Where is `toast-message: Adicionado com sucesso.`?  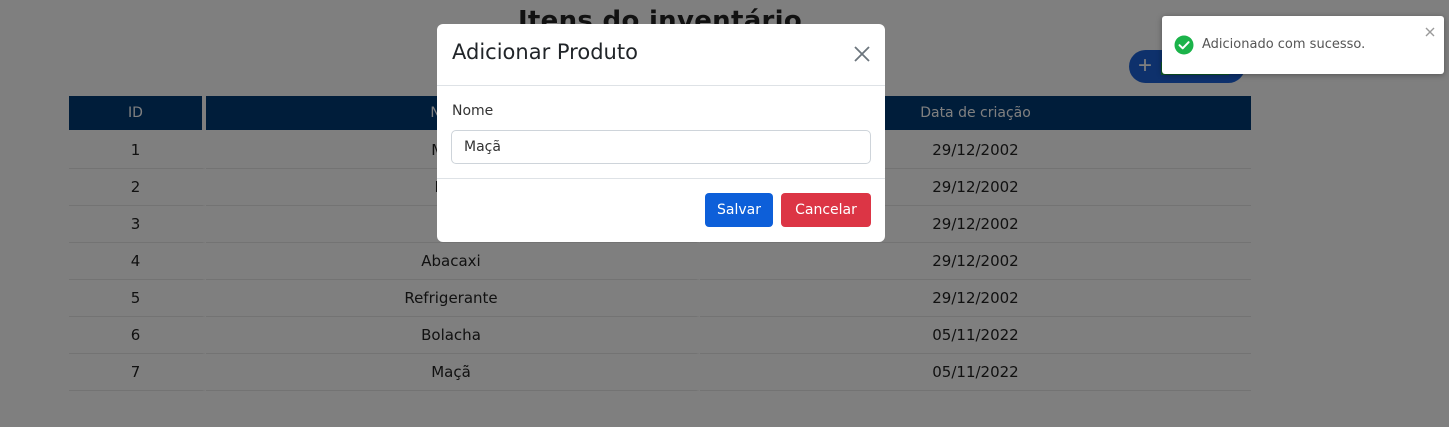
toast-message: Adicionado com sucesso. is located at coordinates (1284, 44).